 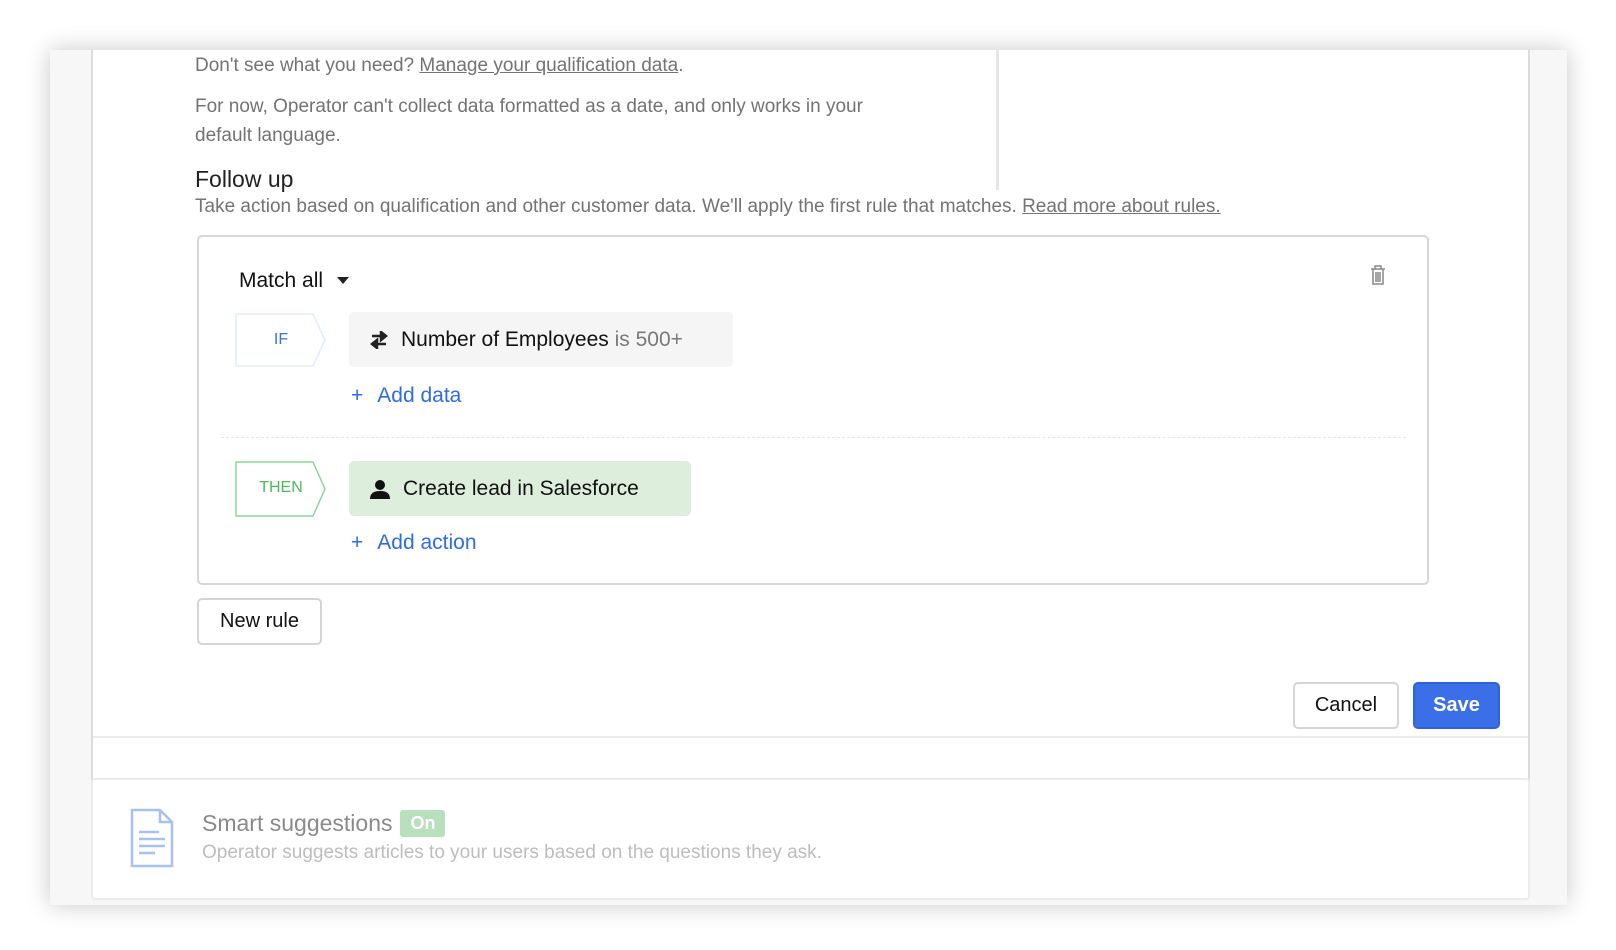 I want to click on hint-text: Don't see what you need?, so click(x=305, y=65).